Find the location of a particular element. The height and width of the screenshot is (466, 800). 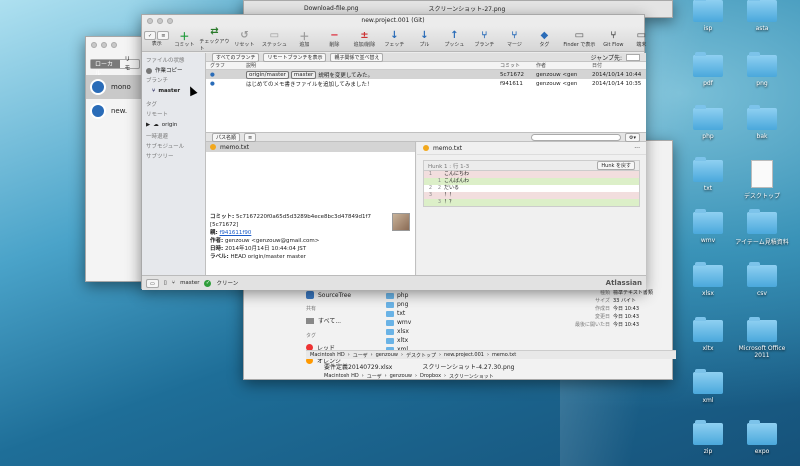

jump-to-field is located at coordinates (633, 57).